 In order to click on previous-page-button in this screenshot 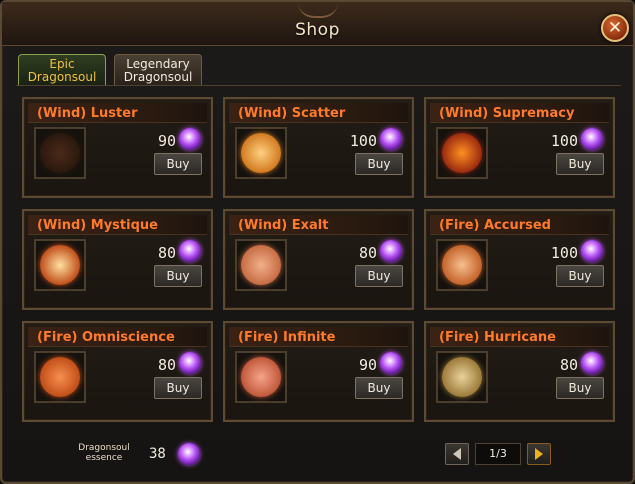, I will do `click(457, 454)`.